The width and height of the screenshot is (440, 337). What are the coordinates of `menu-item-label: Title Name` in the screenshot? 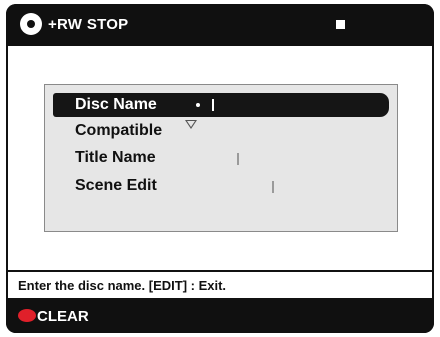 It's located at (115, 157).